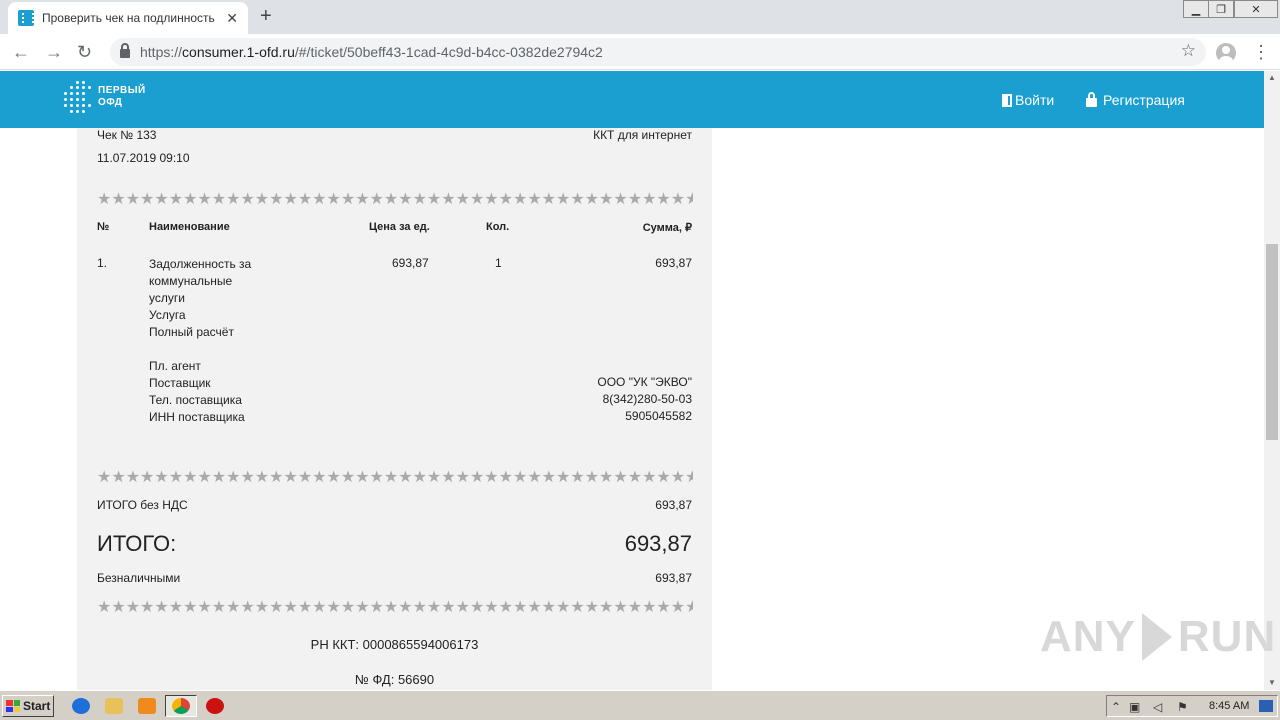 Image resolution: width=1280 pixels, height=720 pixels. I want to click on volume-icon: ◁, so click(1157, 707).